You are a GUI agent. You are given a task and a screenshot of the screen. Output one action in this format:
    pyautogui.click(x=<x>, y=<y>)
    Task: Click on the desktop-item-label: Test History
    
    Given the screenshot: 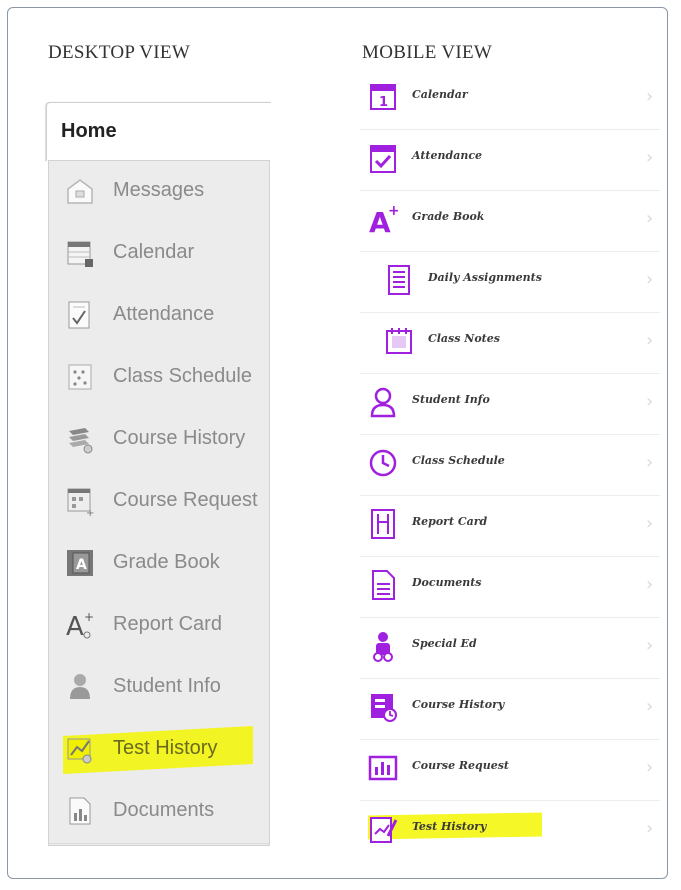 What is the action you would take?
    pyautogui.click(x=165, y=748)
    